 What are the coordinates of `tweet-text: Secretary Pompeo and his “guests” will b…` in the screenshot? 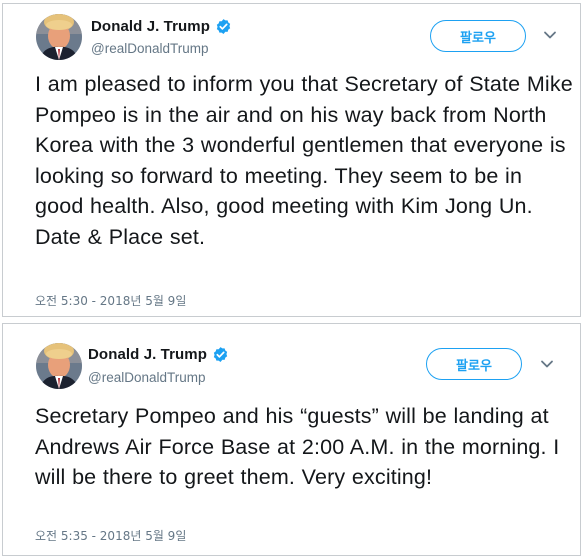 It's located at (297, 446).